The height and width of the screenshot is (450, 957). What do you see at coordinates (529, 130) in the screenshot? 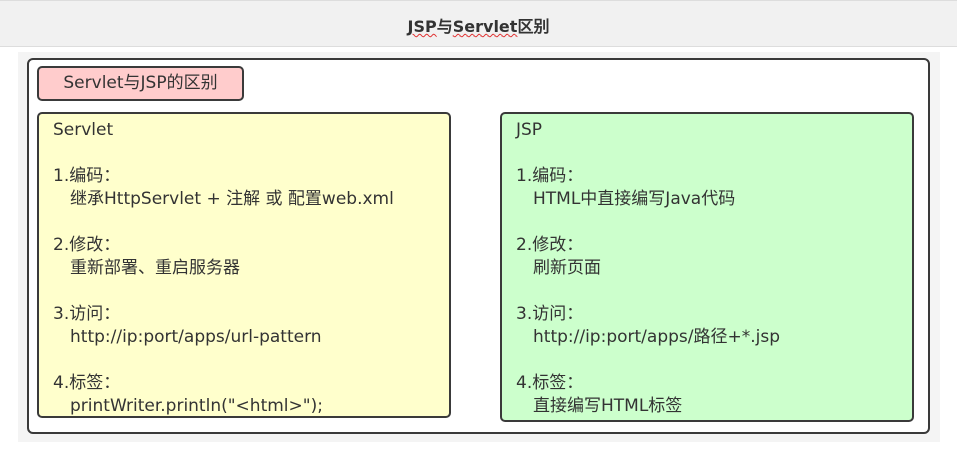
I see `jsp-title: JSP` at bounding box center [529, 130].